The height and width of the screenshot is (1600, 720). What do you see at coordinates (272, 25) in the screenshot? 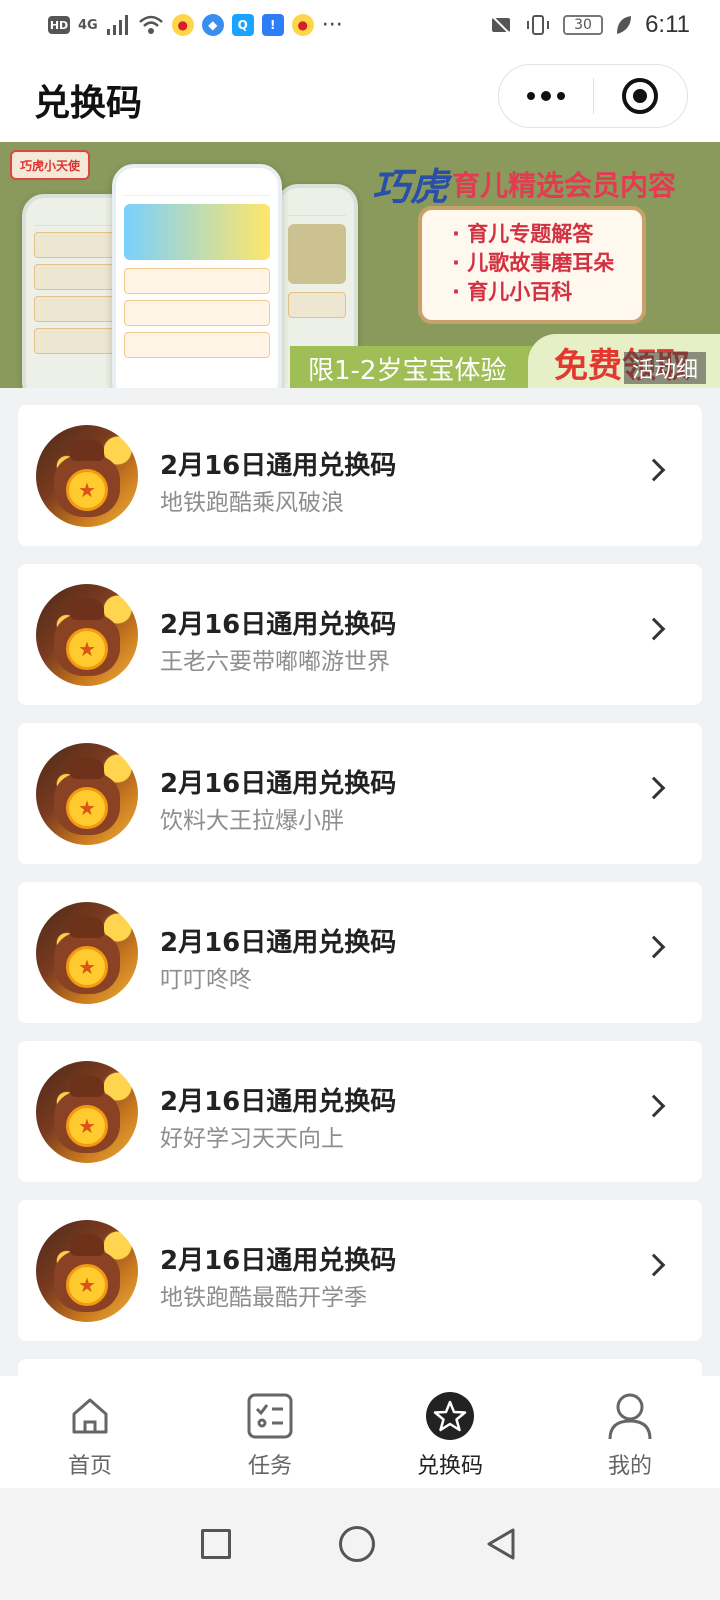
I see `bulb-app-icon: !` at bounding box center [272, 25].